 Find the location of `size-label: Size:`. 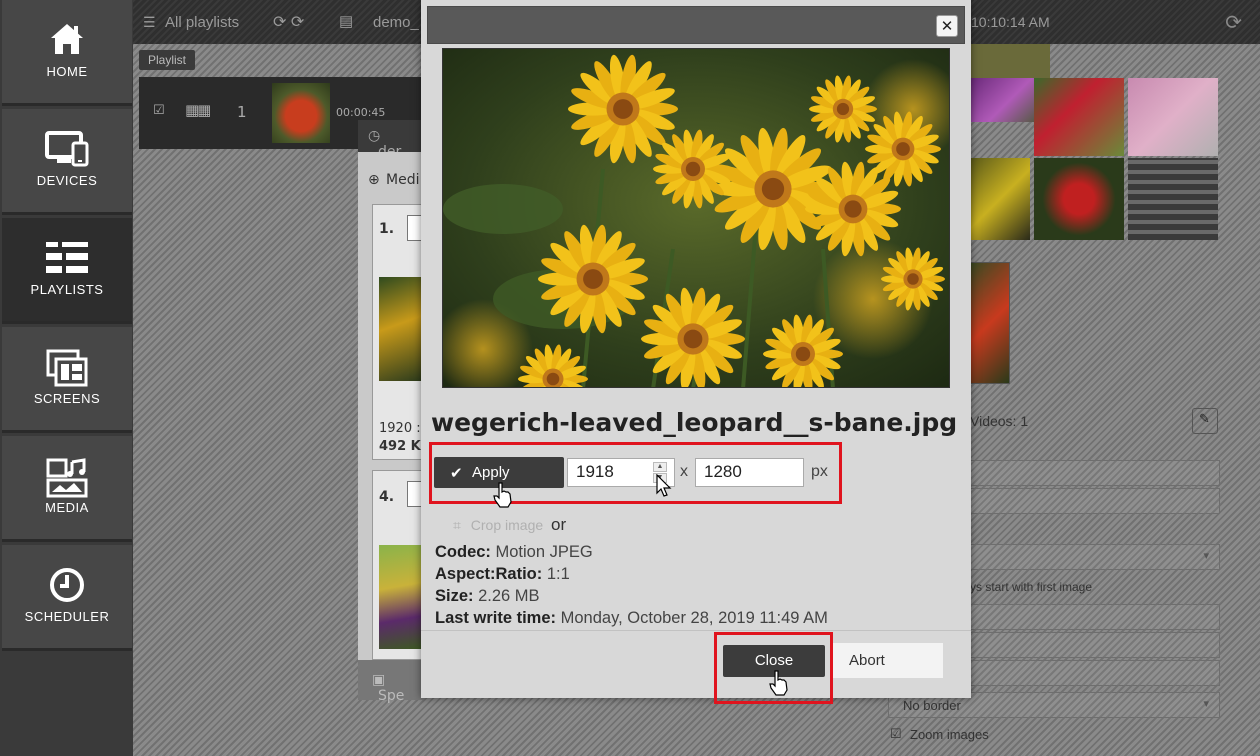

size-label: Size: is located at coordinates (454, 596).